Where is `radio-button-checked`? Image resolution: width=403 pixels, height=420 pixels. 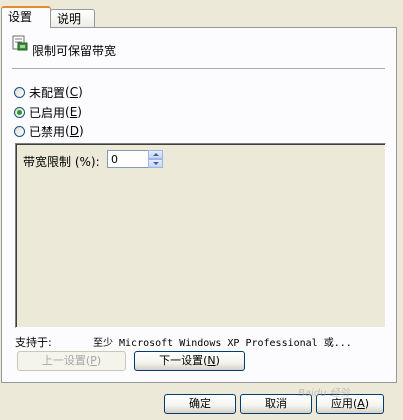 radio-button-checked is located at coordinates (19, 112).